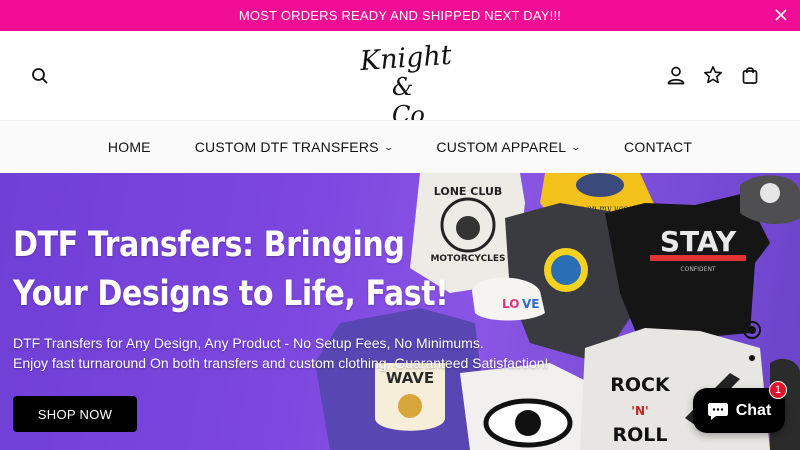 This screenshot has width=800, height=450. Describe the element at coordinates (406, 58) in the screenshot. I see `logo-text-main: Knight` at that location.